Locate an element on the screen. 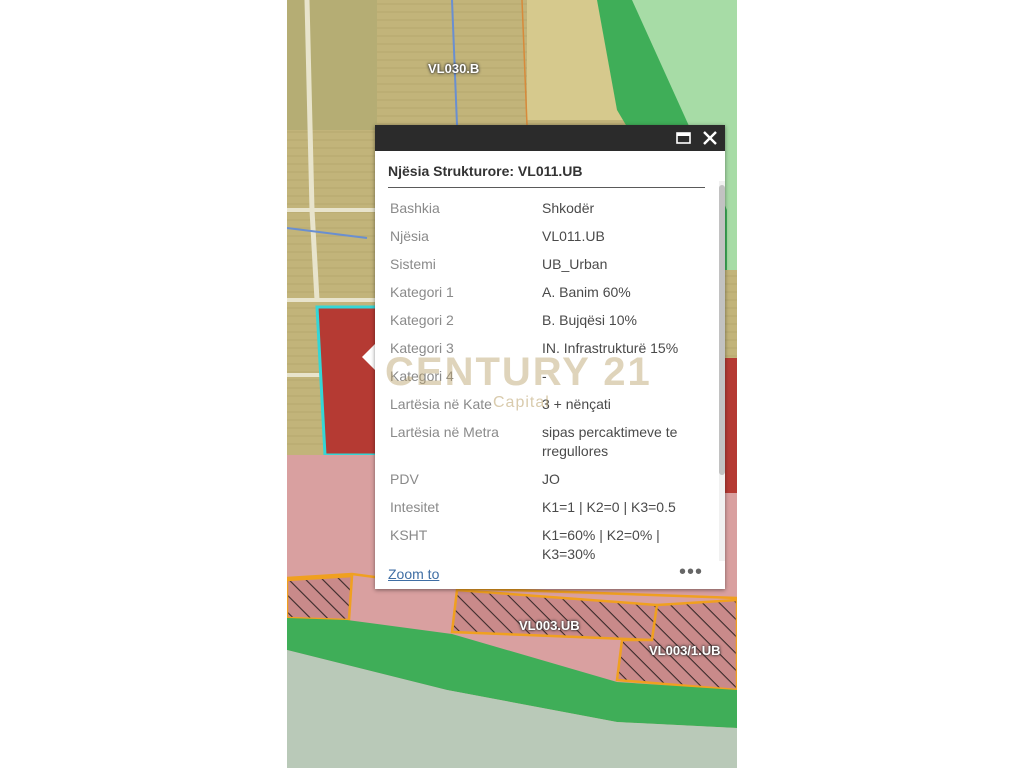 This screenshot has height=768, width=1024. attribute-key: KSHT is located at coordinates (409, 535).